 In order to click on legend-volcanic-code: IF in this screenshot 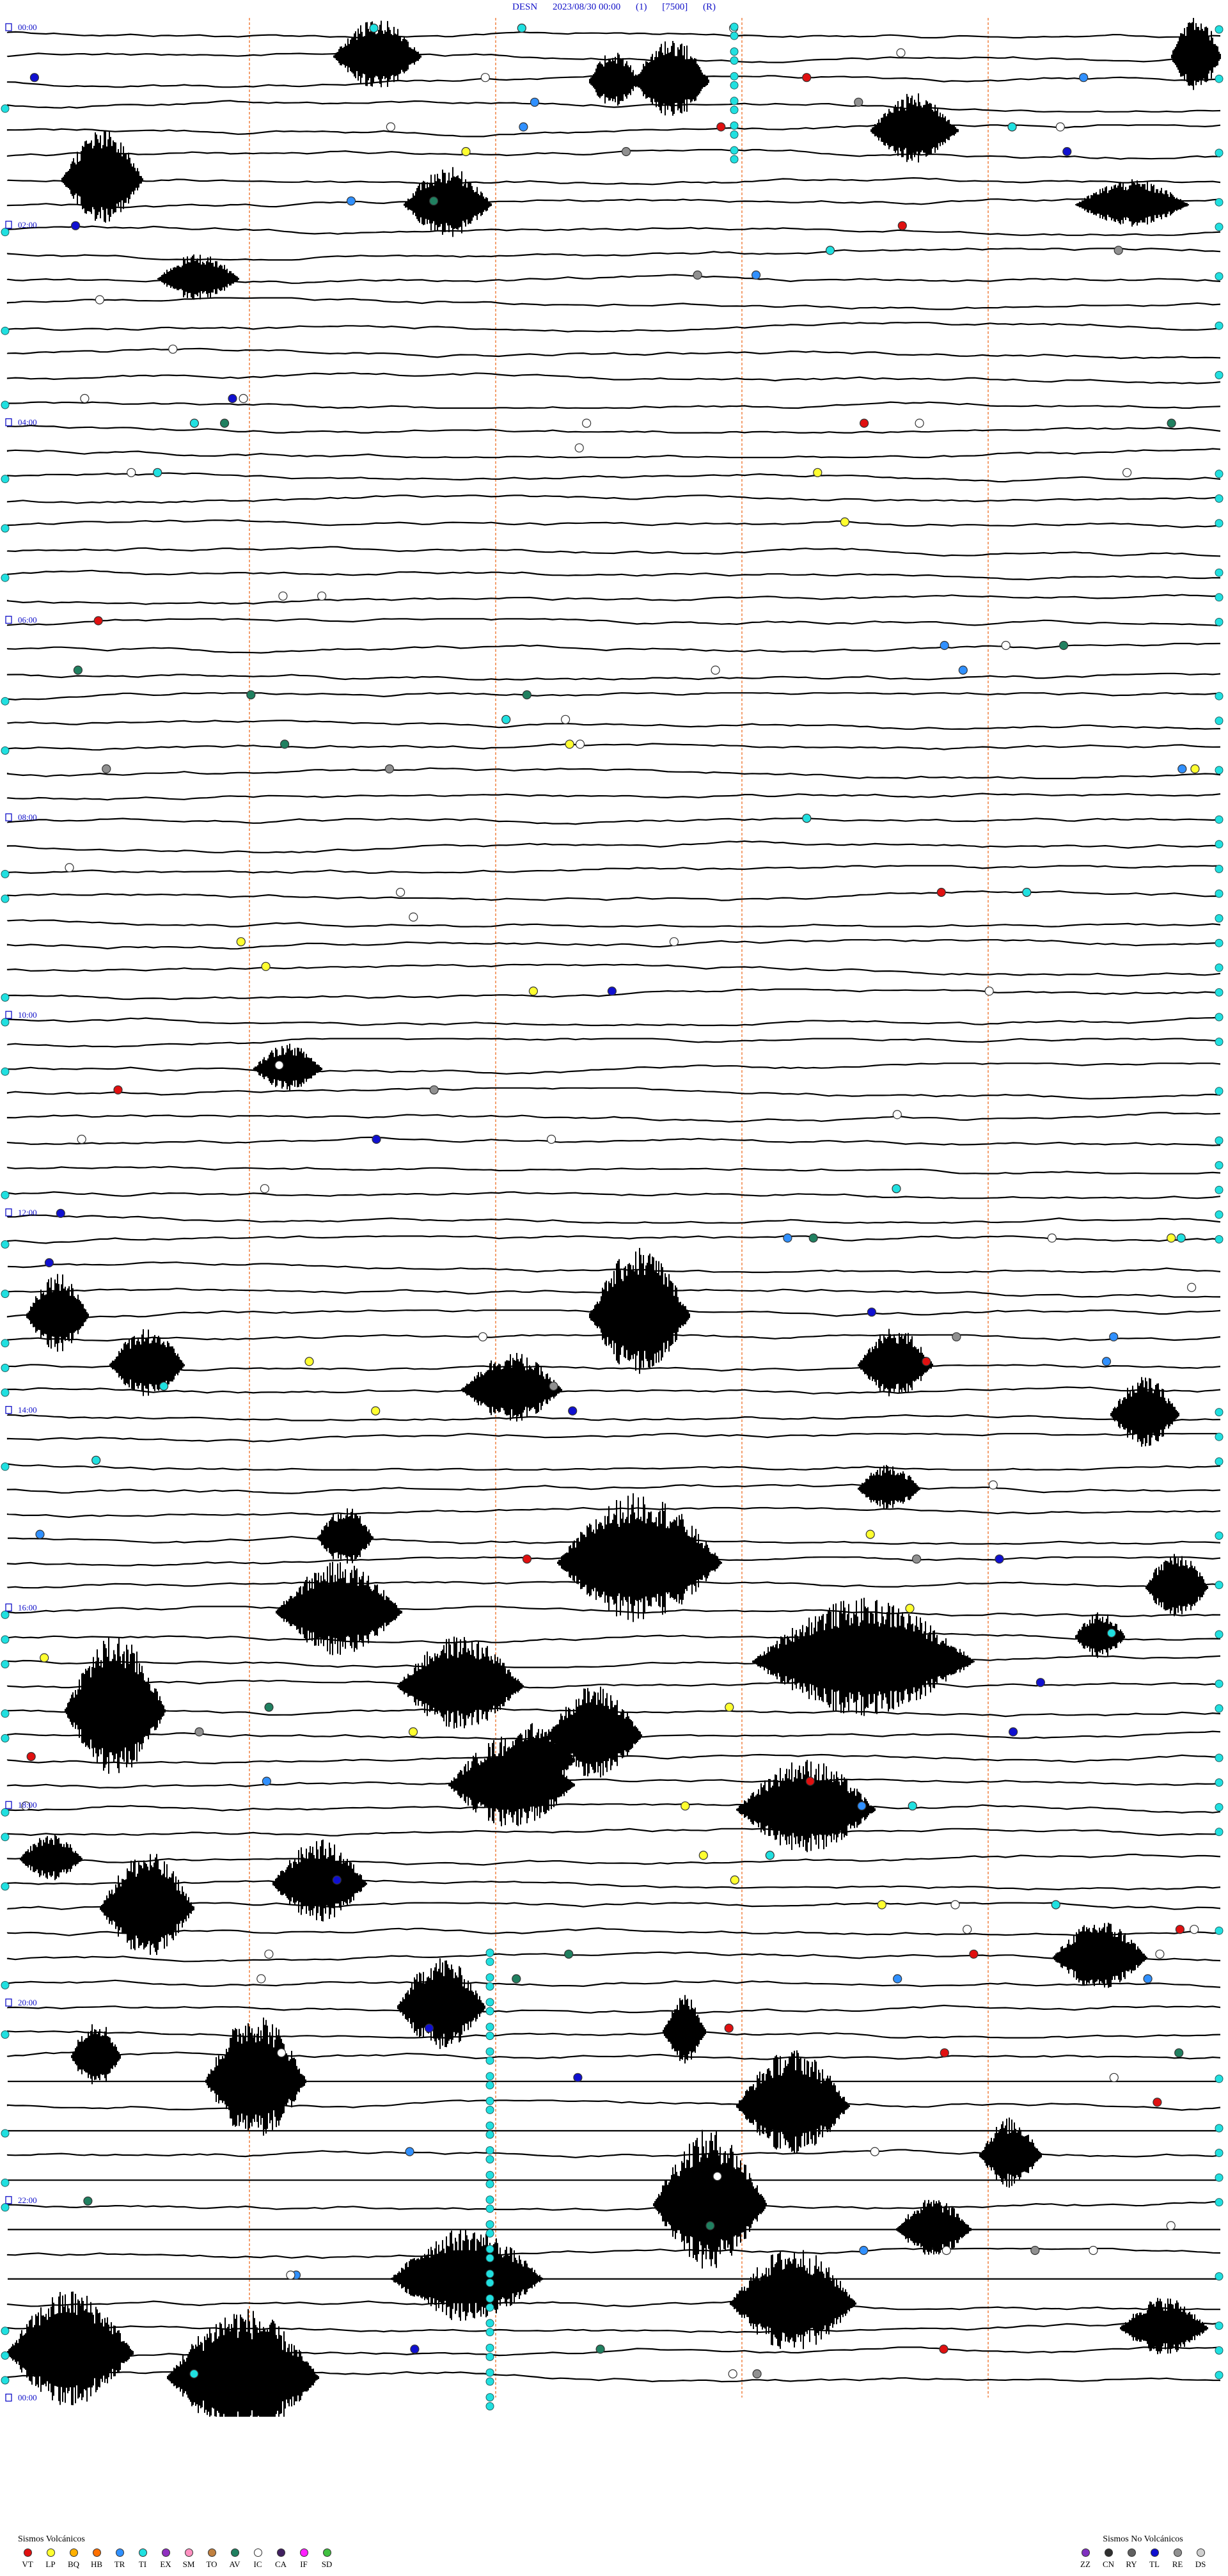, I will do `click(304, 2564)`.